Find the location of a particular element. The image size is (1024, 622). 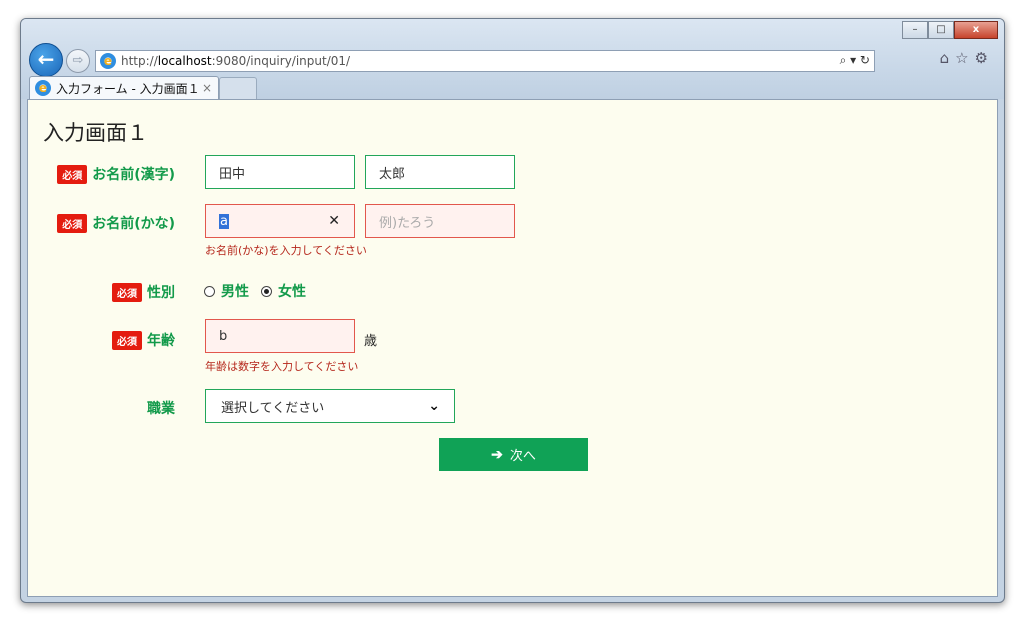

name-kana-error: お名前(かな)を入力してください is located at coordinates (286, 250).